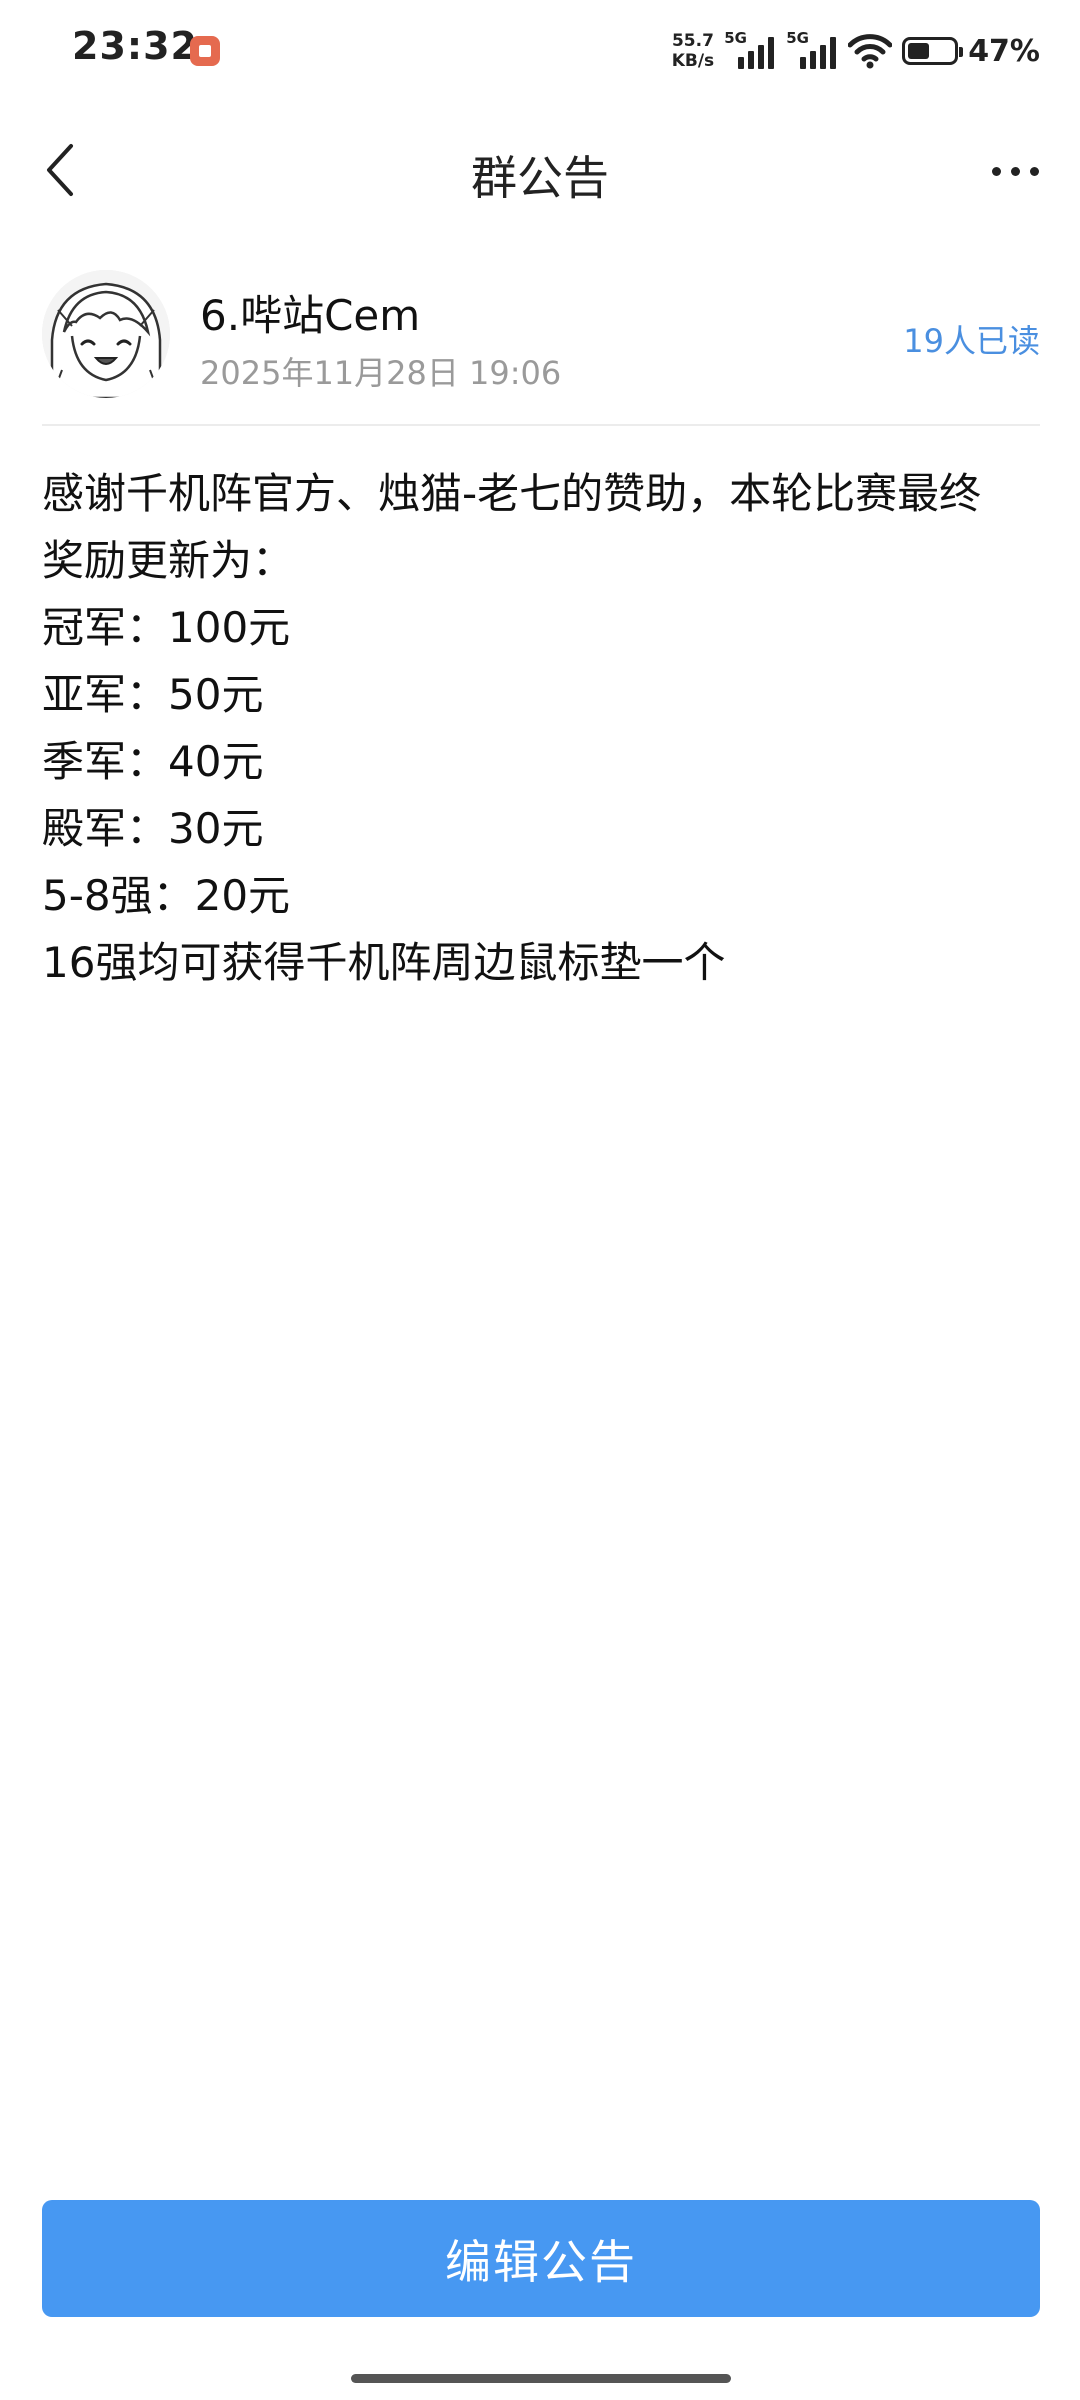 The height and width of the screenshot is (2400, 1080). Describe the element at coordinates (541, 2258) in the screenshot. I see `edit-announcement-button: 编辑公告` at that location.